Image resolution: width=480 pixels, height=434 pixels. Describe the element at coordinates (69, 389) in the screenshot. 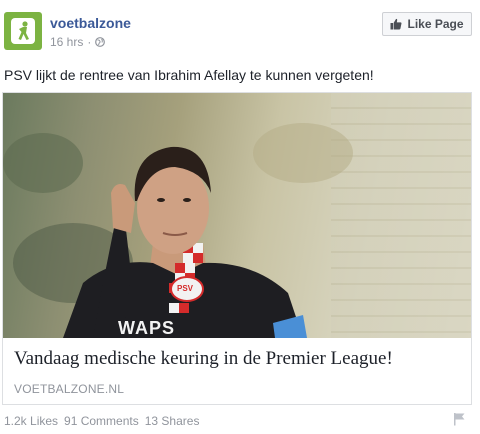

I see `link-domain: VOETBALZONE.NL` at that location.